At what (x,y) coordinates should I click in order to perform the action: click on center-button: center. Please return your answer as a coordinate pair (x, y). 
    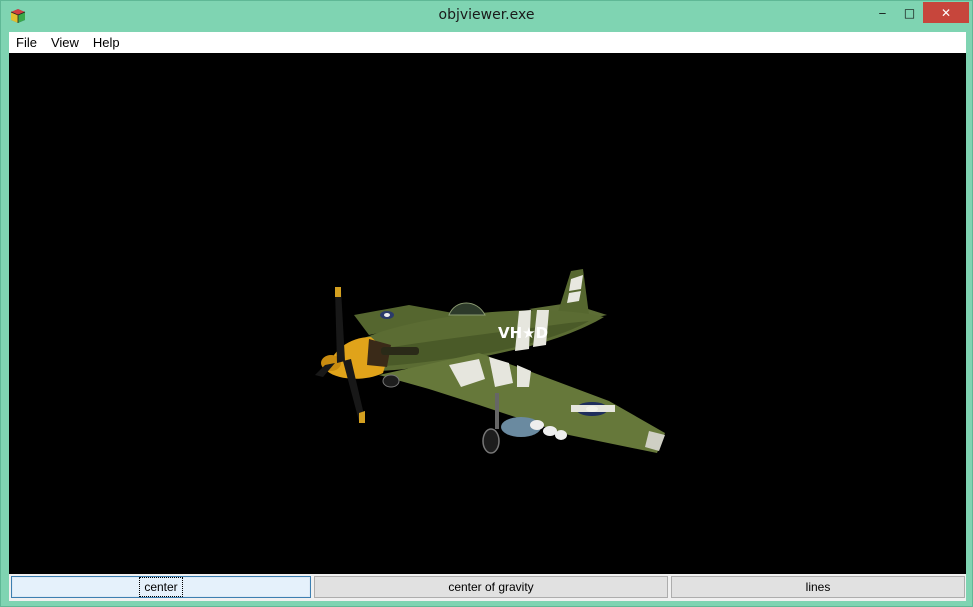
    Looking at the image, I should click on (161, 587).